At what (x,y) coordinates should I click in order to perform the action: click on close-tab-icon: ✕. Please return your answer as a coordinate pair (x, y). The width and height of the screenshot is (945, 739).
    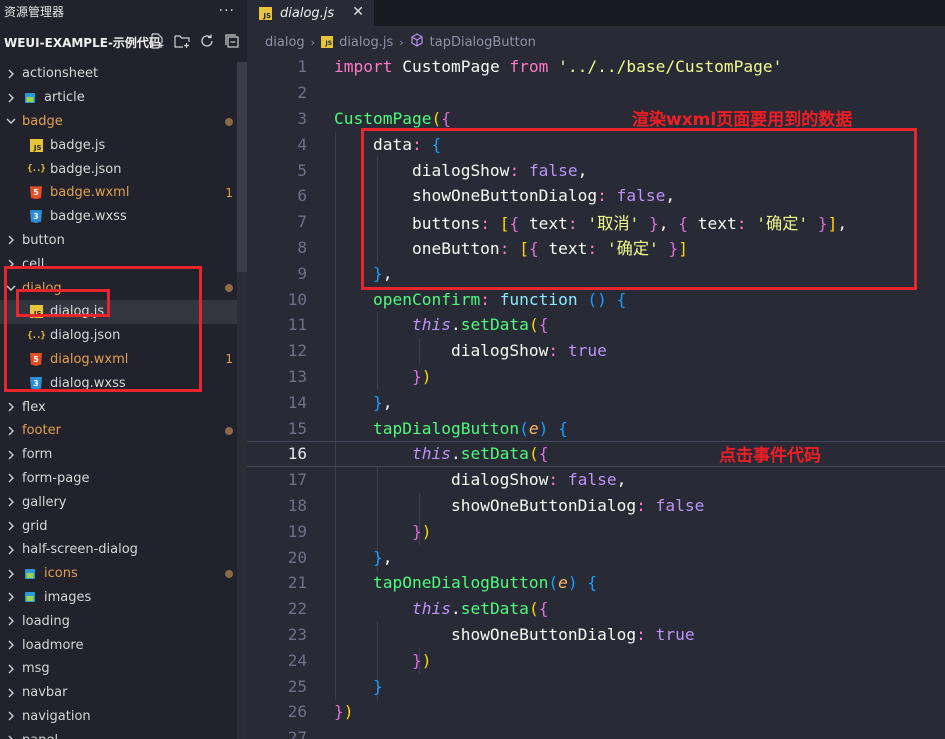
    Looking at the image, I should click on (358, 12).